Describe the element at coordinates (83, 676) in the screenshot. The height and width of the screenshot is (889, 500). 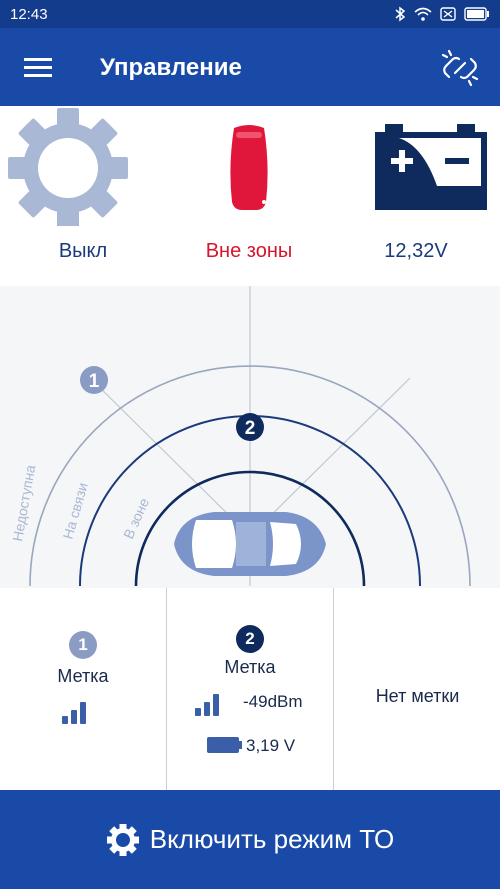
I see `tag-1-label: Метка` at that location.